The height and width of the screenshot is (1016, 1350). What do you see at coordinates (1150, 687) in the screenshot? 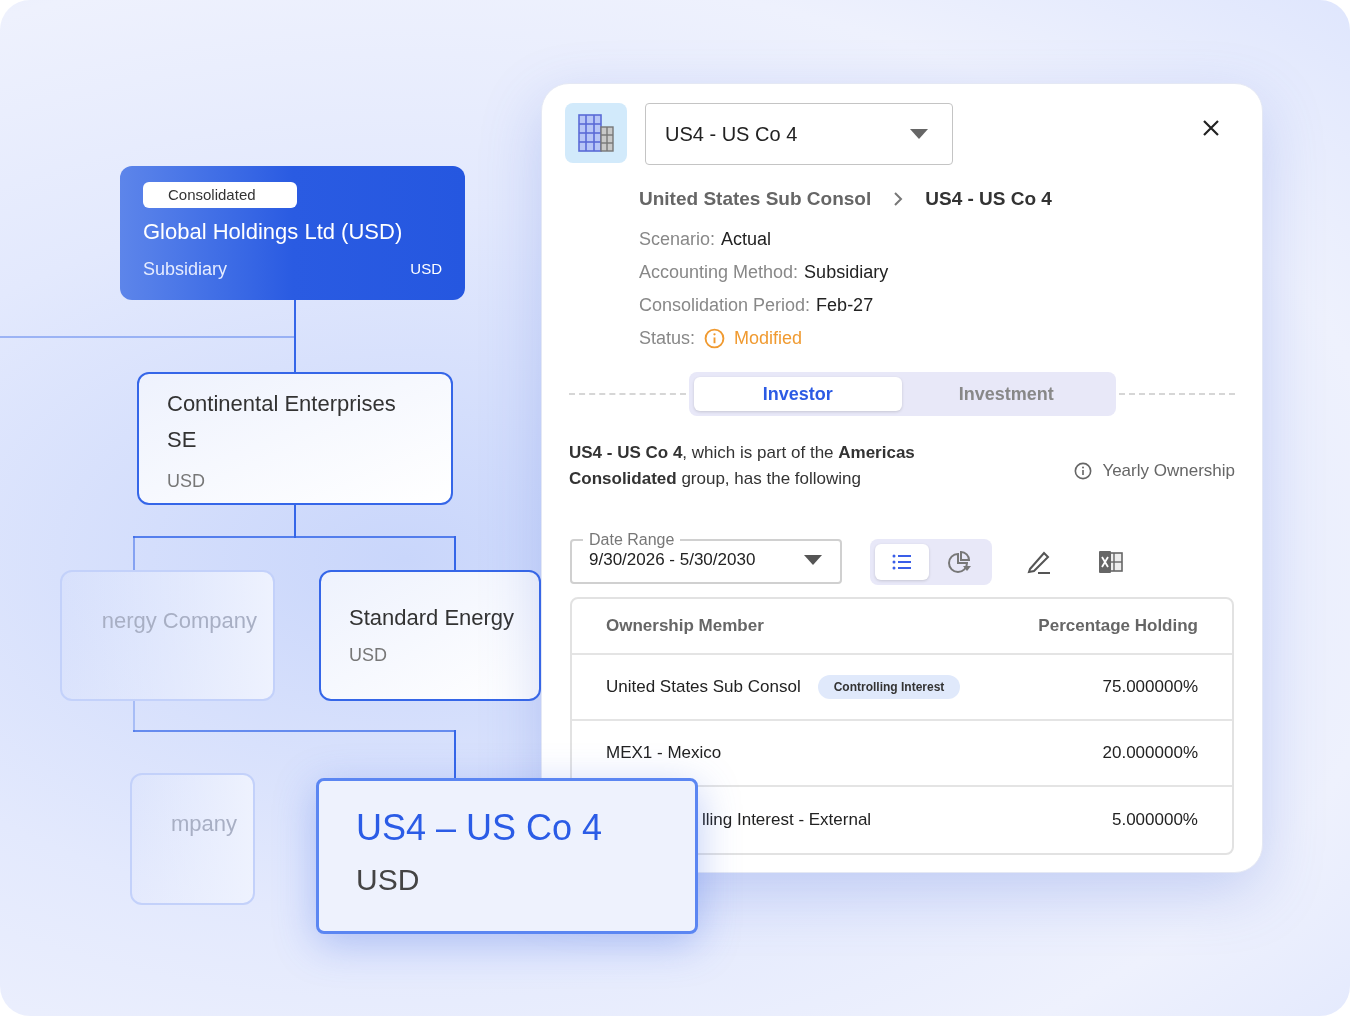
I see `table-cell-text: 75.000000%` at bounding box center [1150, 687].